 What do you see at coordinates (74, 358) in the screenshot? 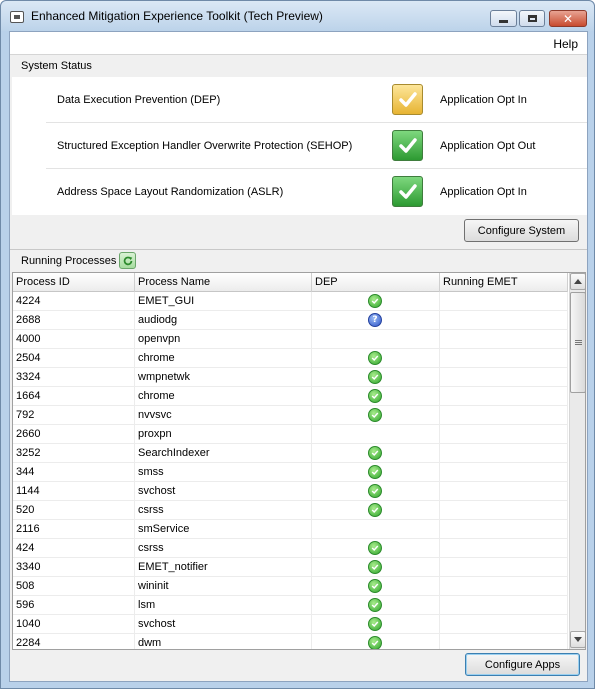
I see `cell-process-id: 2504` at bounding box center [74, 358].